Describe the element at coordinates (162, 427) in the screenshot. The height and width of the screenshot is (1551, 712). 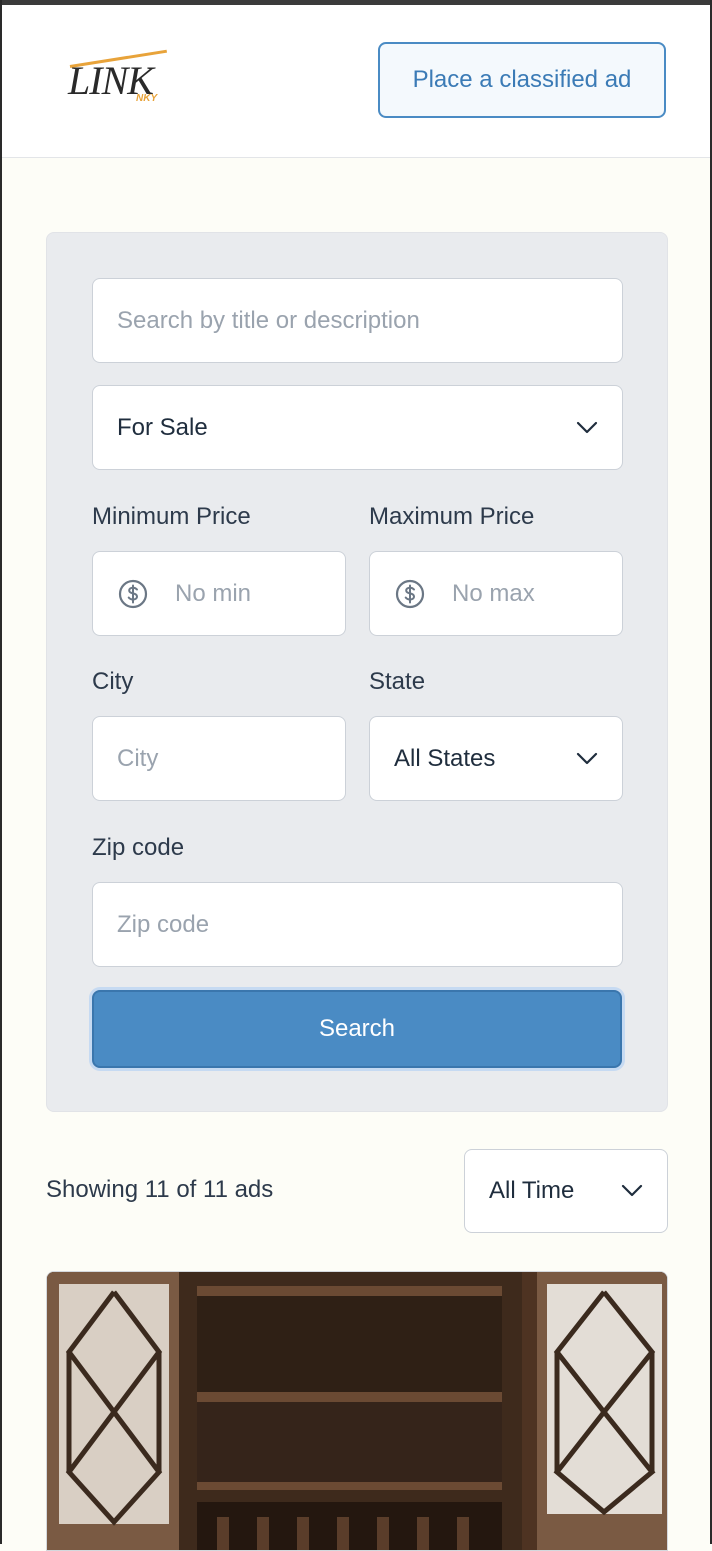
I see `category-select-value: For Sale` at that location.